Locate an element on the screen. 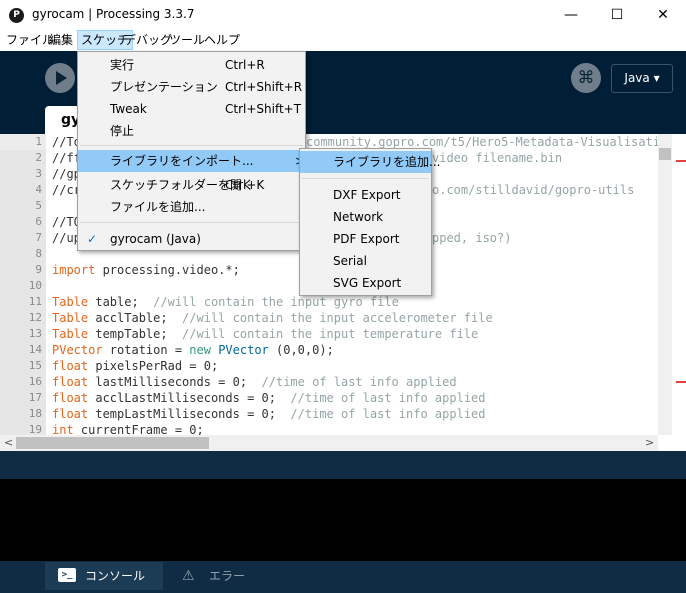  submenu-item-pdf-export: PDF Export is located at coordinates (365, 239).